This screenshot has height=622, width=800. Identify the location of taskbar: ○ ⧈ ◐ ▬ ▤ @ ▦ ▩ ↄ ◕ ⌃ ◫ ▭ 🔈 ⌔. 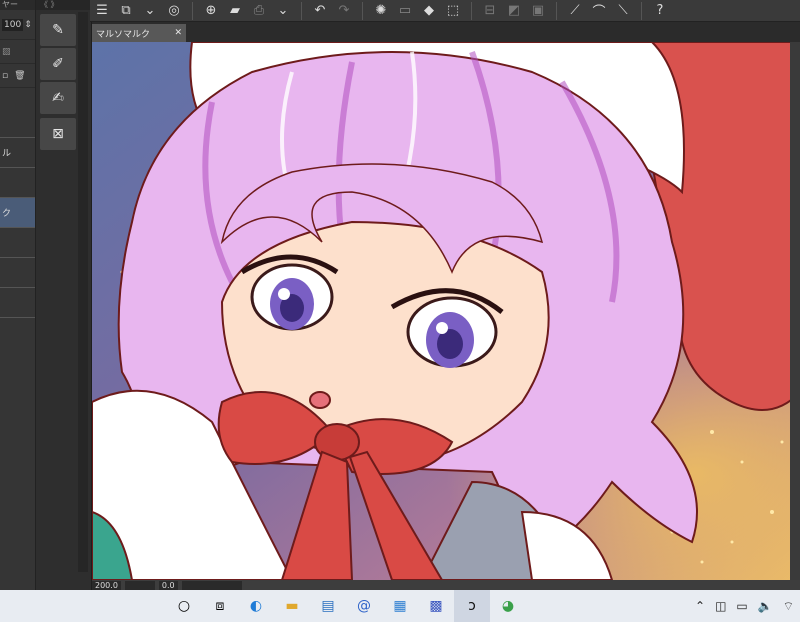
(400, 606).